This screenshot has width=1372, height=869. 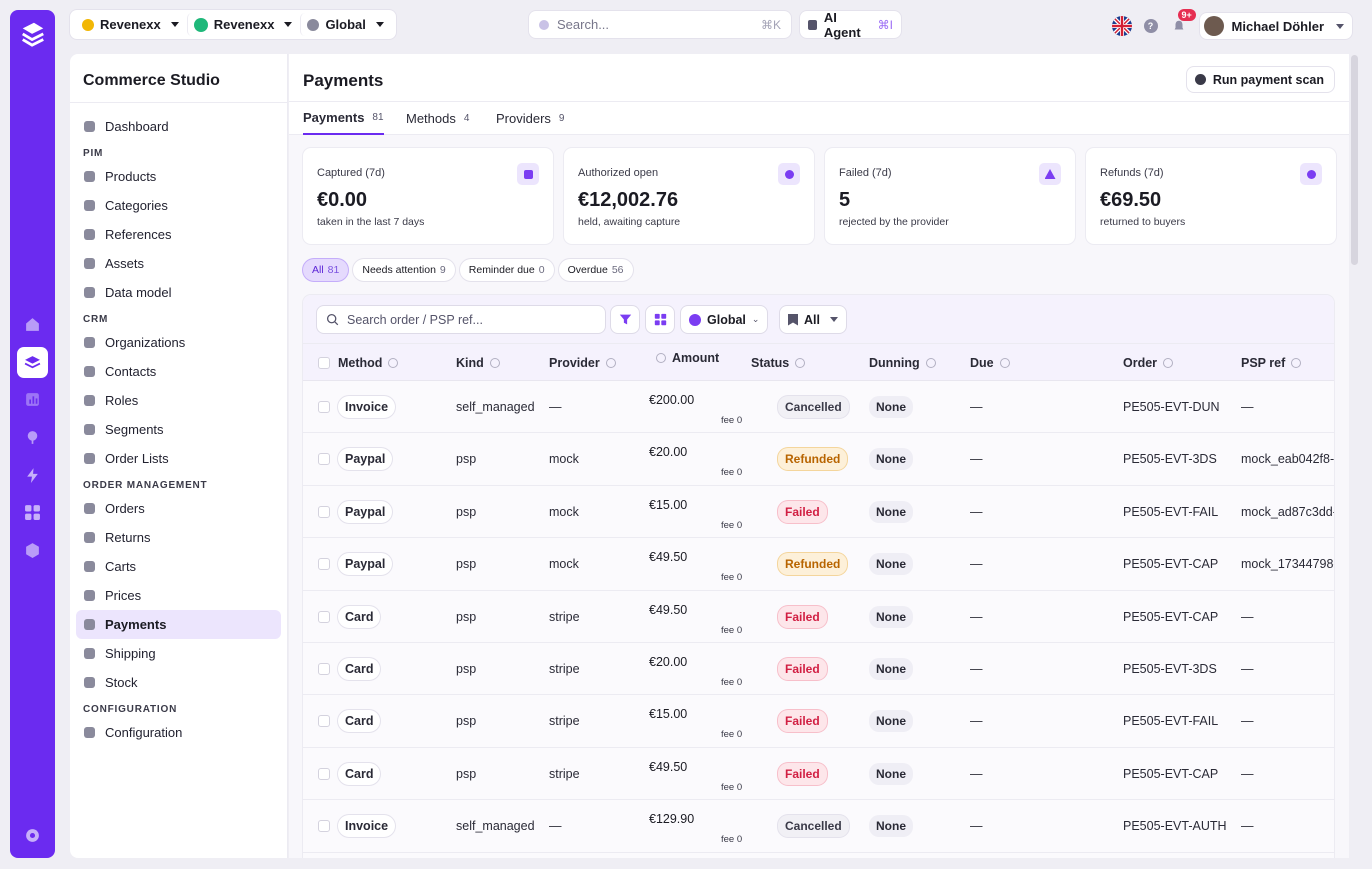 I want to click on channel-selector: Revenexx, so click(x=242, y=24).